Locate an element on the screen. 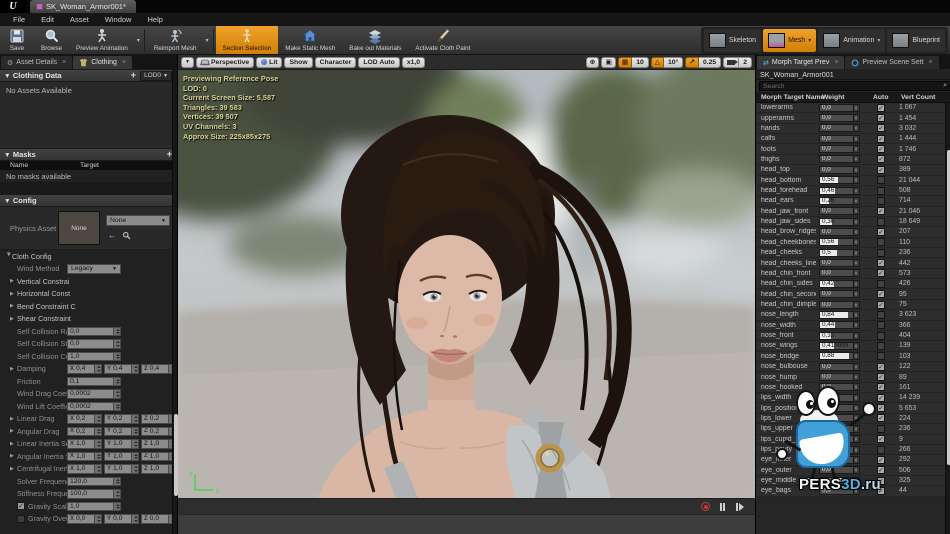 The width and height of the screenshot is (950, 534). tab-blueprint: Blueprint is located at coordinates (916, 40).